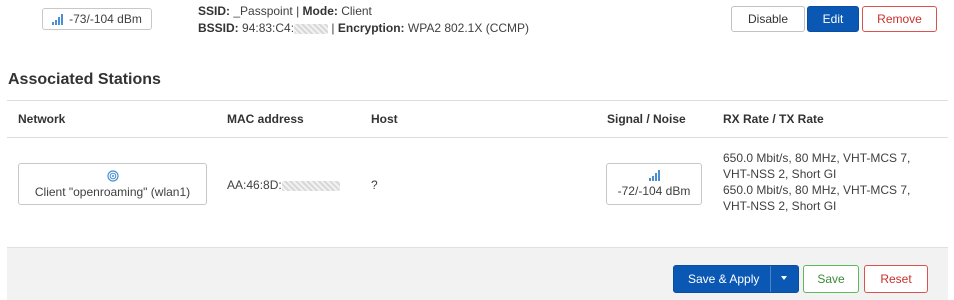 The width and height of the screenshot is (954, 300). What do you see at coordinates (468, 28) in the screenshot?
I see `encryption-value: WPA2 802.1X (CCMP)` at bounding box center [468, 28].